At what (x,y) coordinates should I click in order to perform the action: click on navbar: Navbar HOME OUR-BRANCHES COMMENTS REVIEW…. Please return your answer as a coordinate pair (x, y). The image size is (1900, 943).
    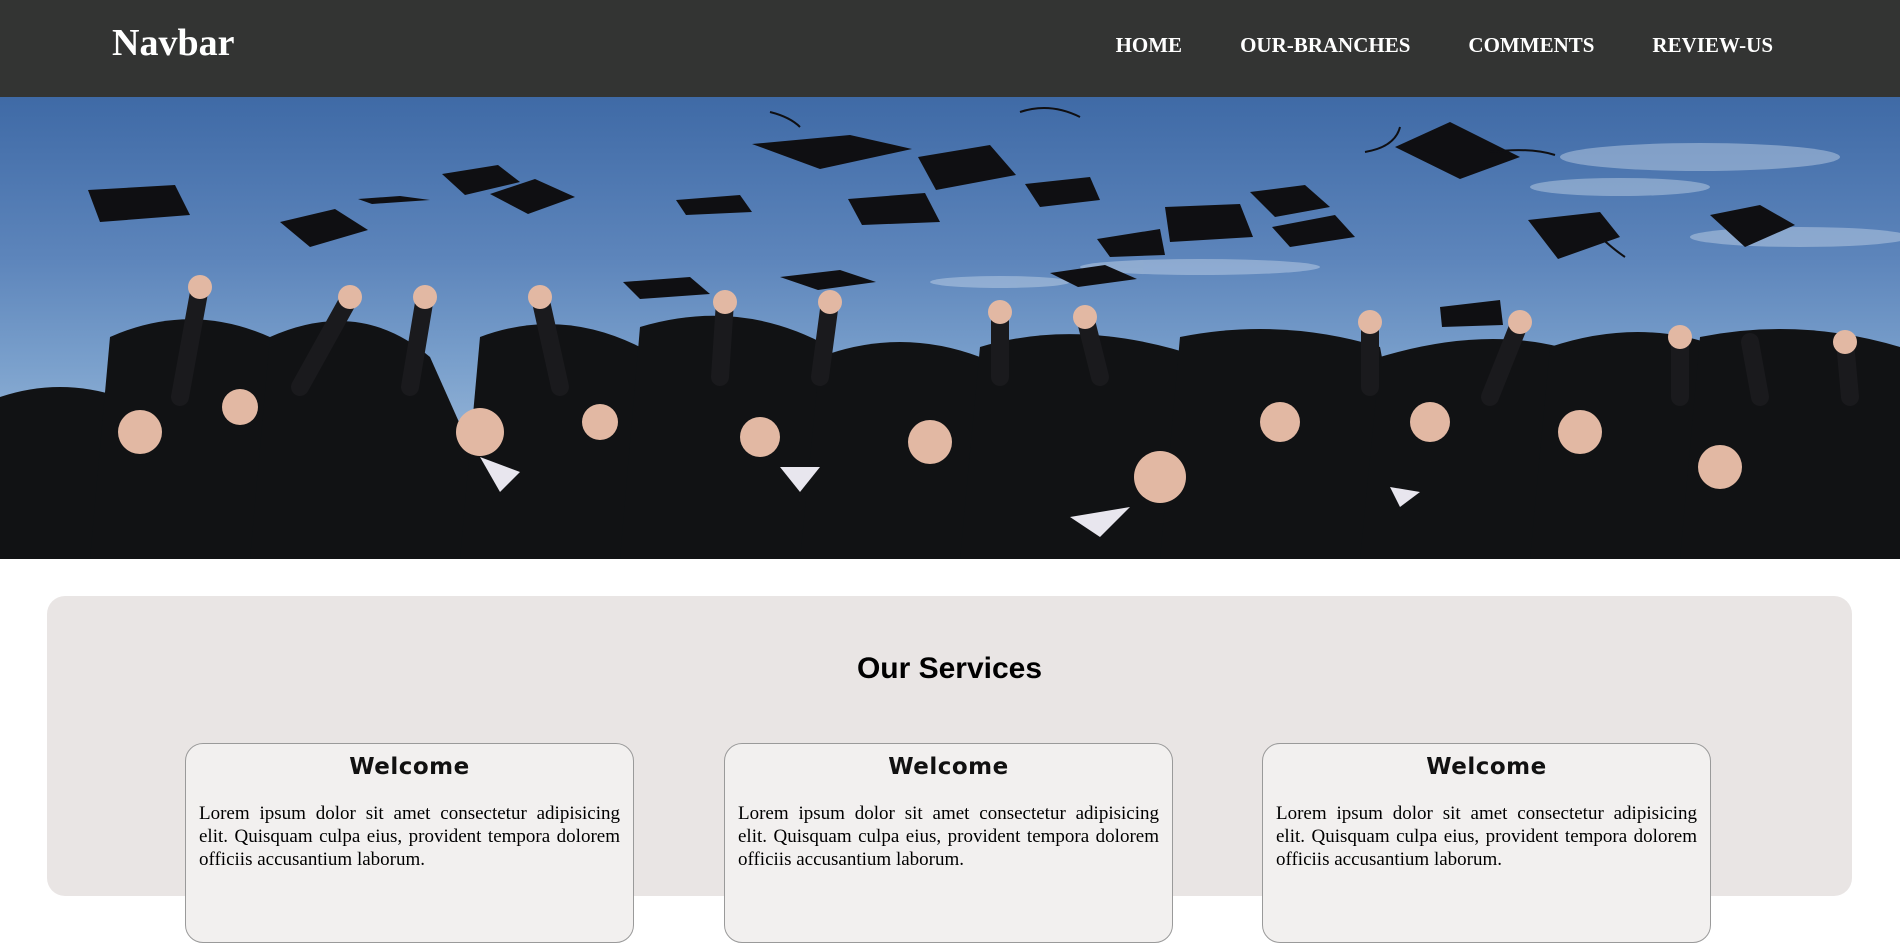
    Looking at the image, I should click on (950, 48).